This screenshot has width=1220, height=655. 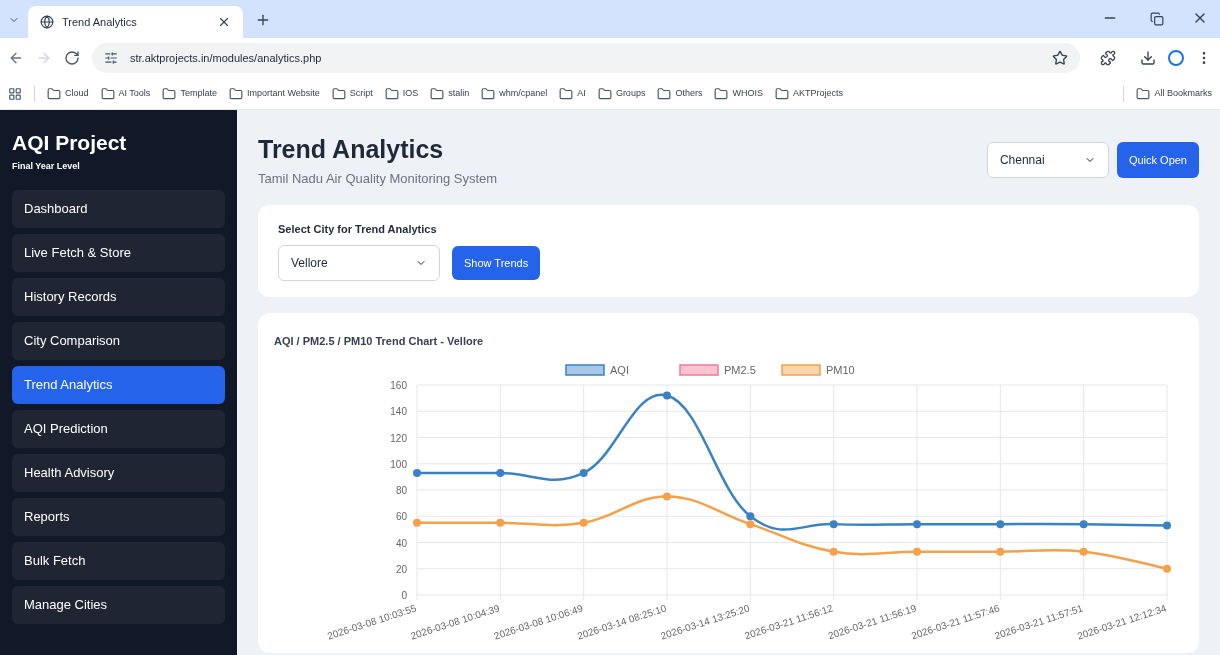 I want to click on download-icon, so click(x=1148, y=58).